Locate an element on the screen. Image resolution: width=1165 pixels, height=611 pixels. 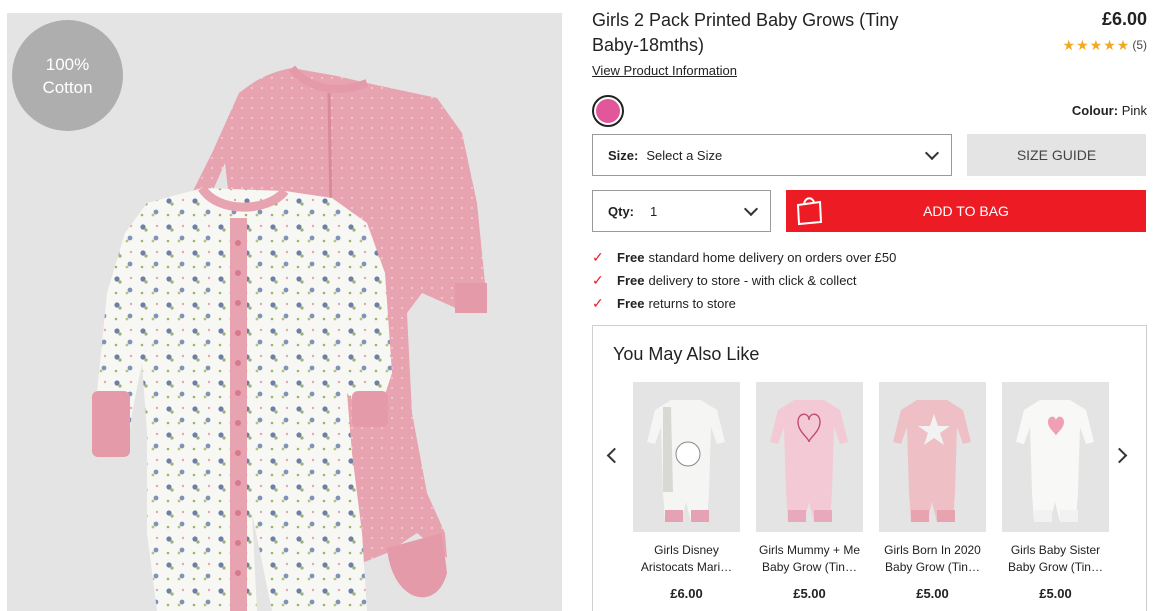
perk-text: delivery to store - with click & collect is located at coordinates (752, 280).